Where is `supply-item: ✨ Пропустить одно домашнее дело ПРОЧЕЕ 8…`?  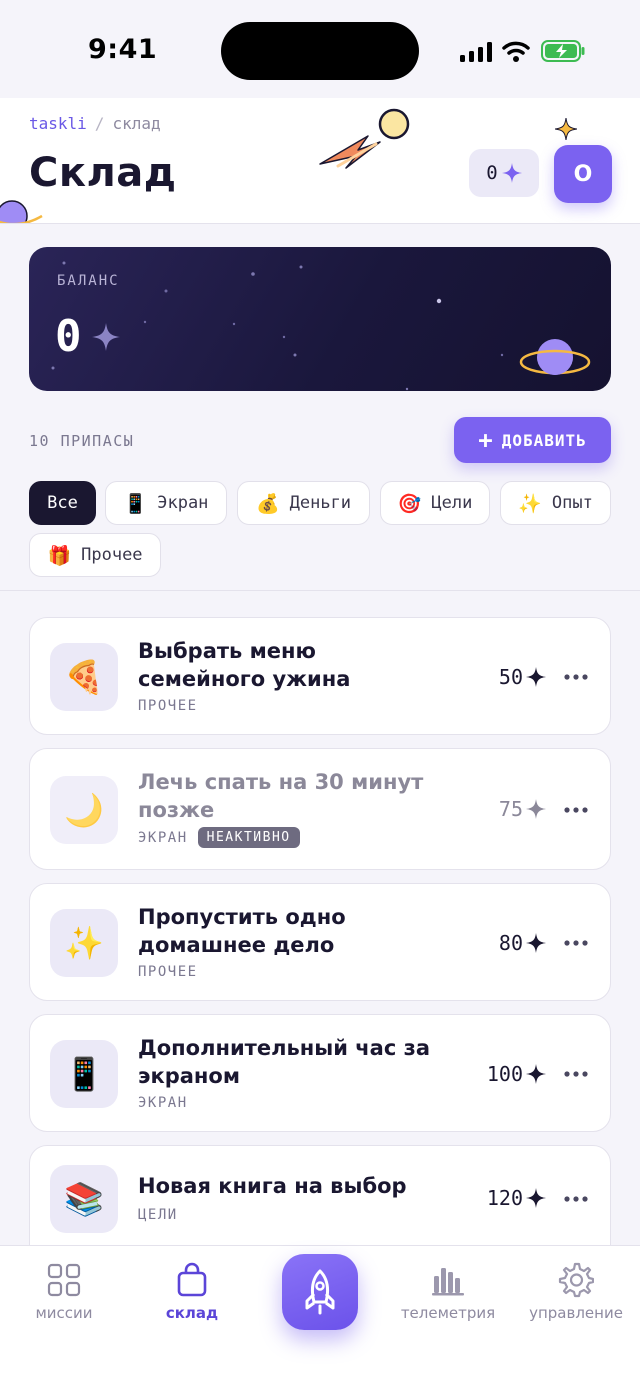
supply-item: ✨ Пропустить одно домашнее дело ПРОЧЕЕ 8… is located at coordinates (320, 942).